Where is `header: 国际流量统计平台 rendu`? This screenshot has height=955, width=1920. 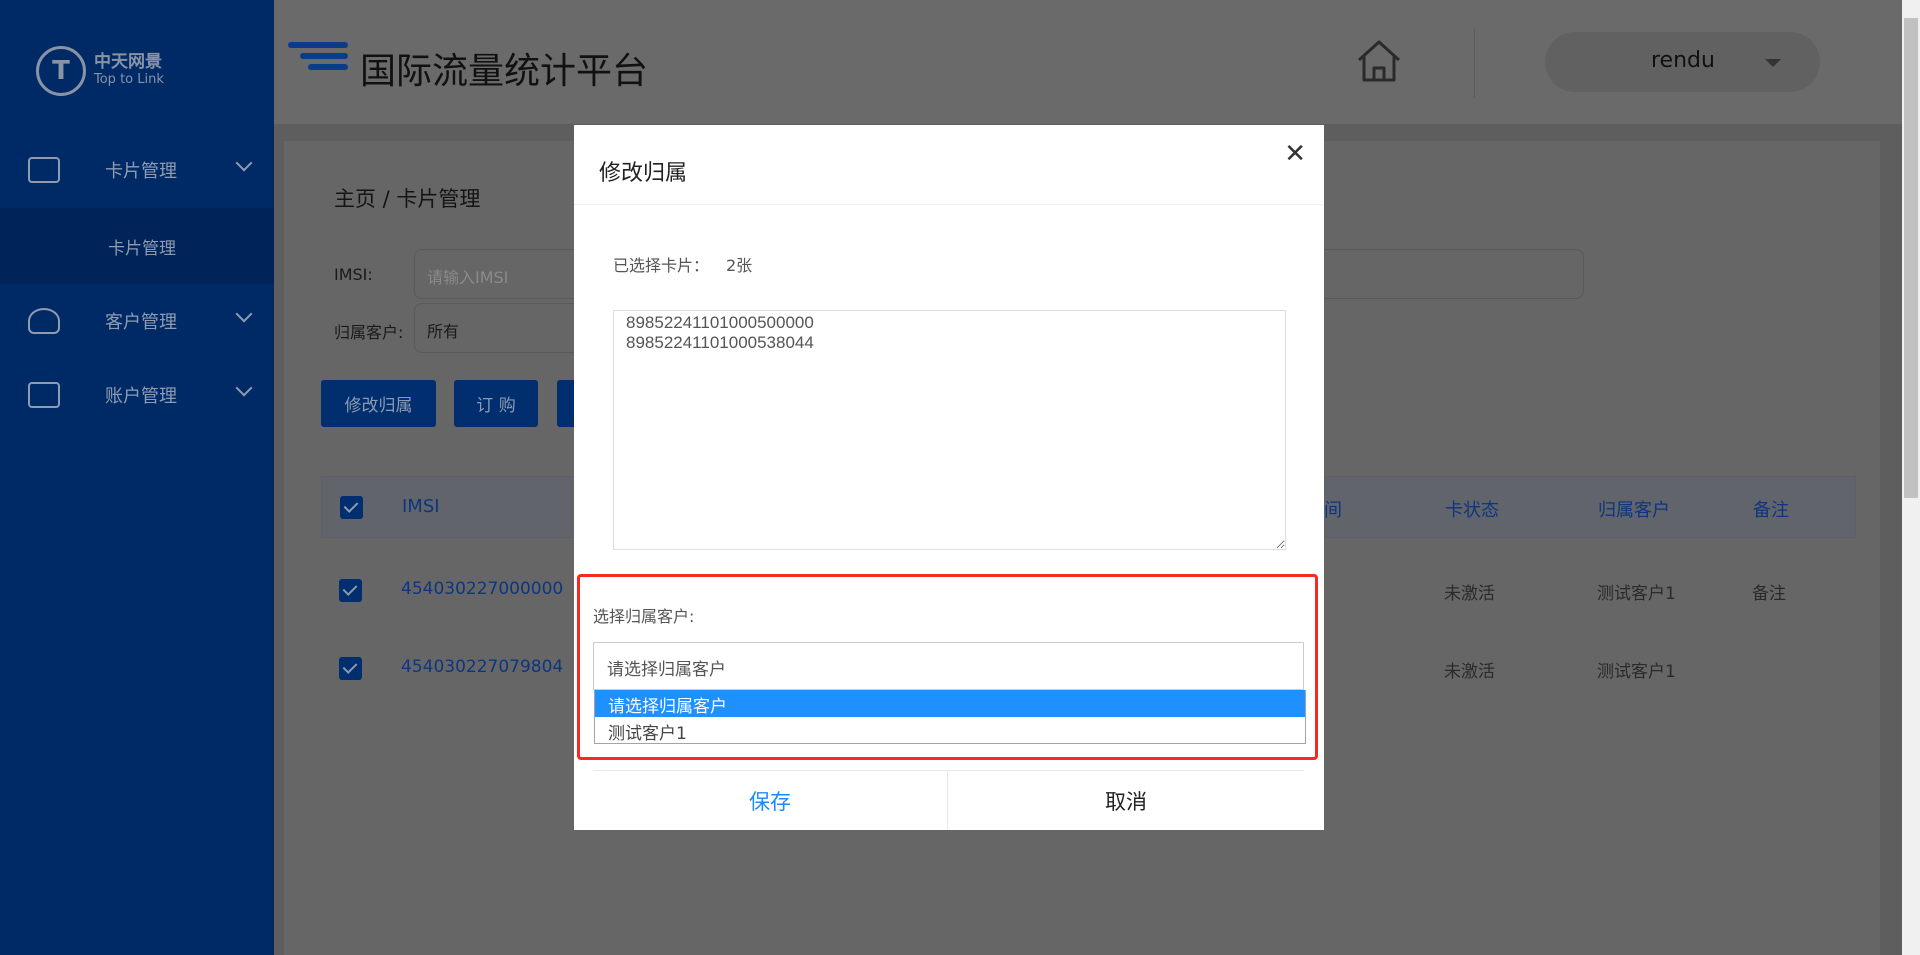
header: 国际流量统计平台 rendu is located at coordinates (1088, 62).